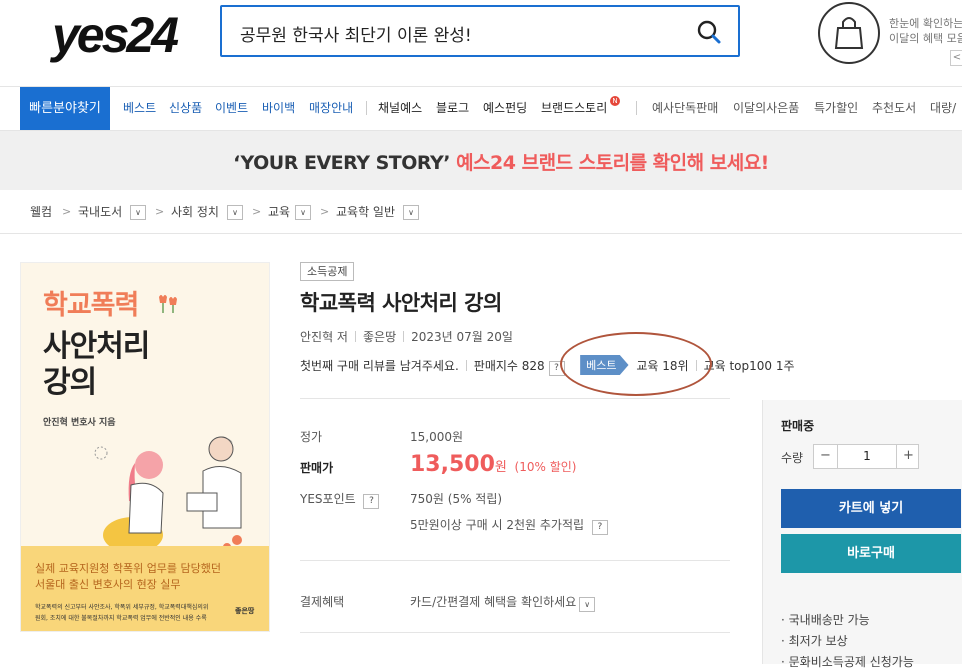 Image resolution: width=962 pixels, height=670 pixels. I want to click on yes-point-value: 750원 (5% 적립), so click(456, 499).